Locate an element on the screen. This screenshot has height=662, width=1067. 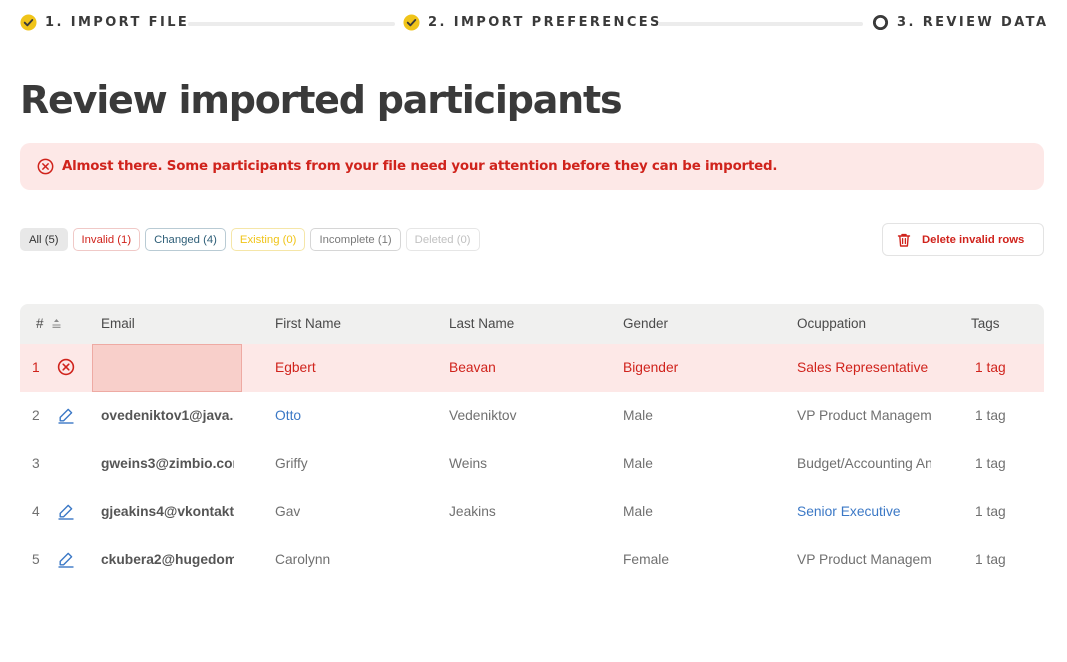
filter-all: All (5) is located at coordinates (44, 239).